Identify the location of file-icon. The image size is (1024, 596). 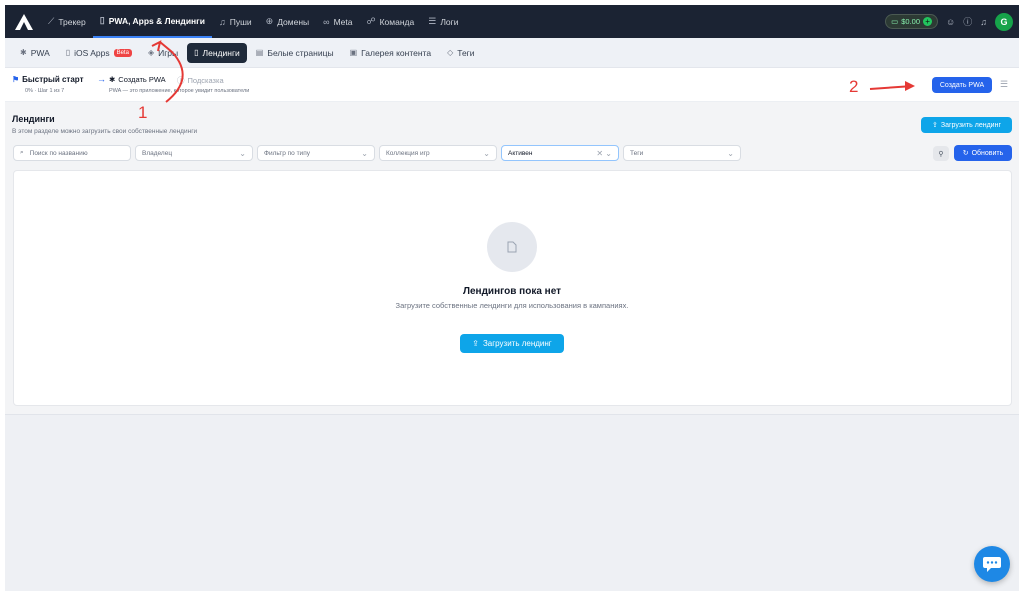
(512, 247).